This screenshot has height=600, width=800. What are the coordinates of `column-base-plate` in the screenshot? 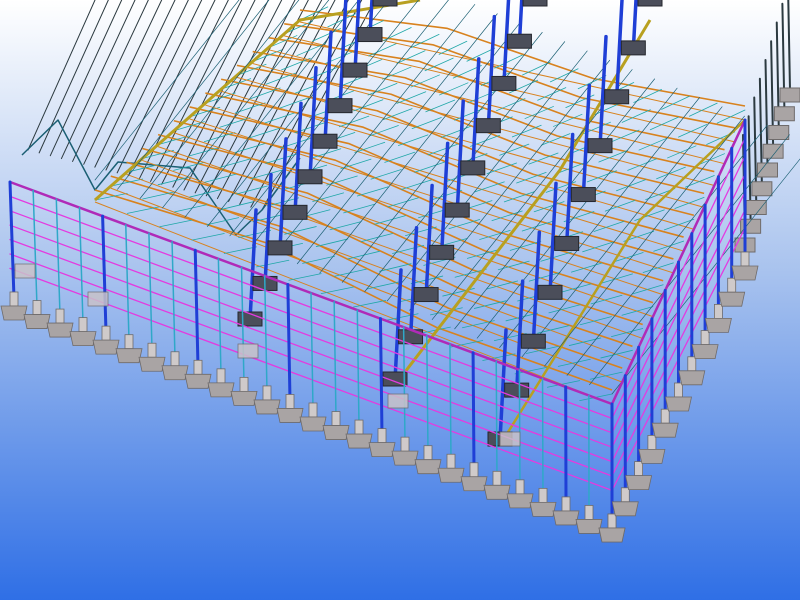 It's located at (98, 299).